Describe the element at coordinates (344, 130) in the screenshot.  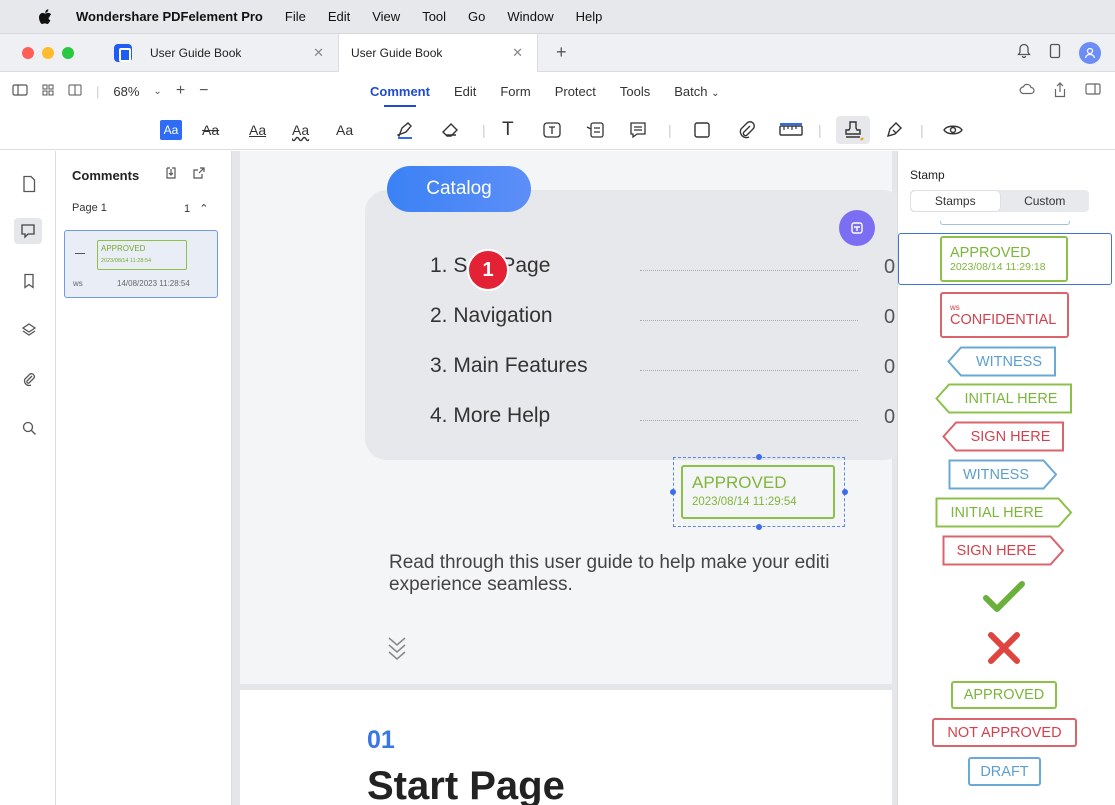
I see `caret-tool: Aa` at that location.